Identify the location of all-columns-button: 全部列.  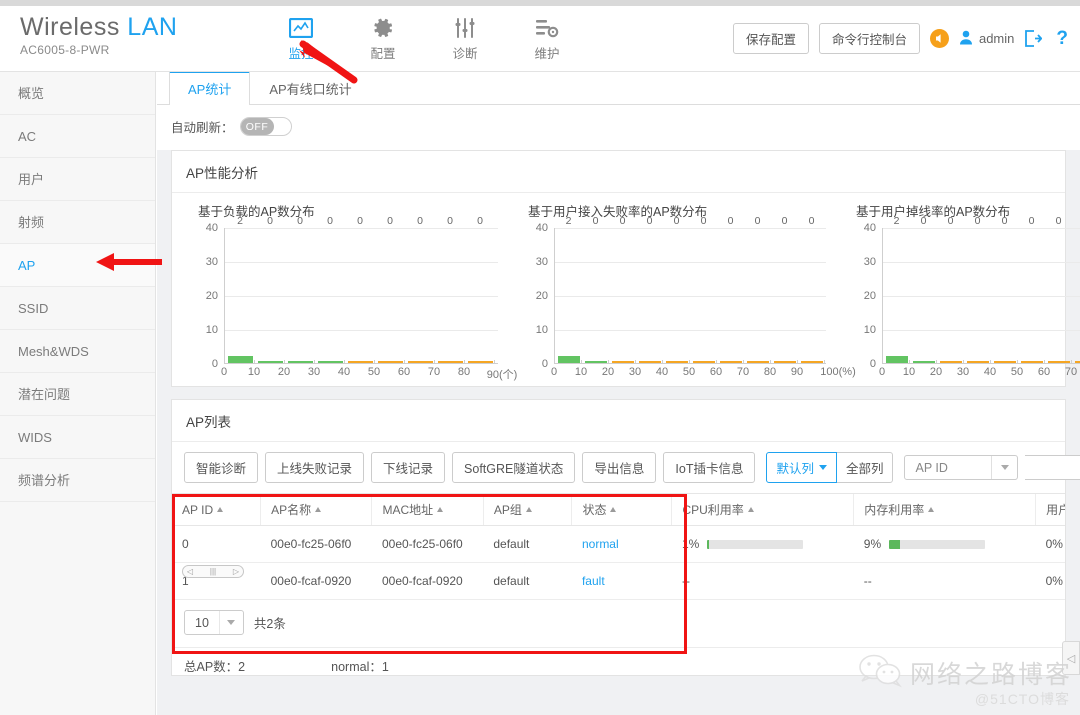
(864, 467).